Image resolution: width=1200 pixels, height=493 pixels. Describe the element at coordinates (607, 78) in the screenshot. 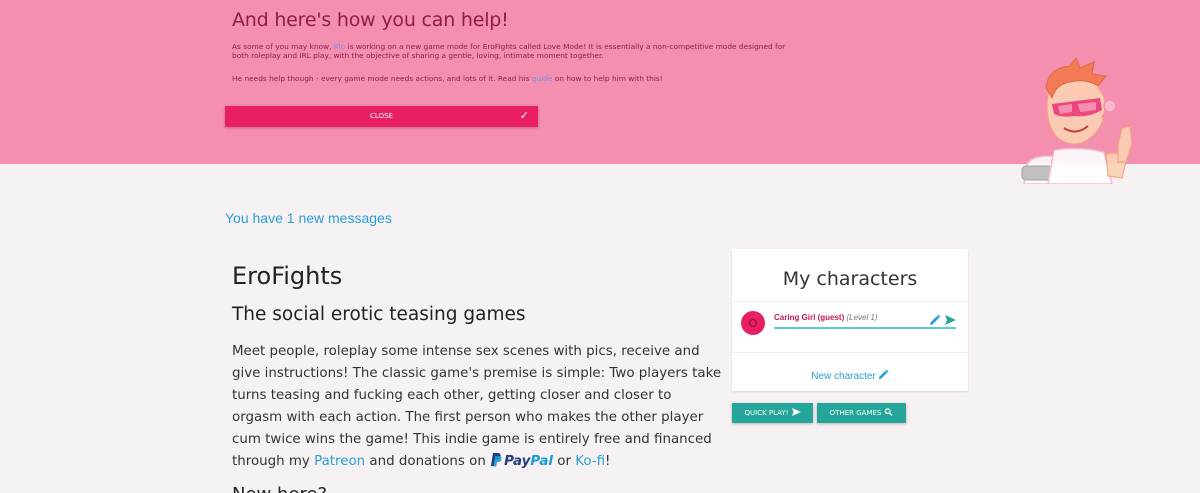

I see `banner-text: on how to help him with this!` at that location.